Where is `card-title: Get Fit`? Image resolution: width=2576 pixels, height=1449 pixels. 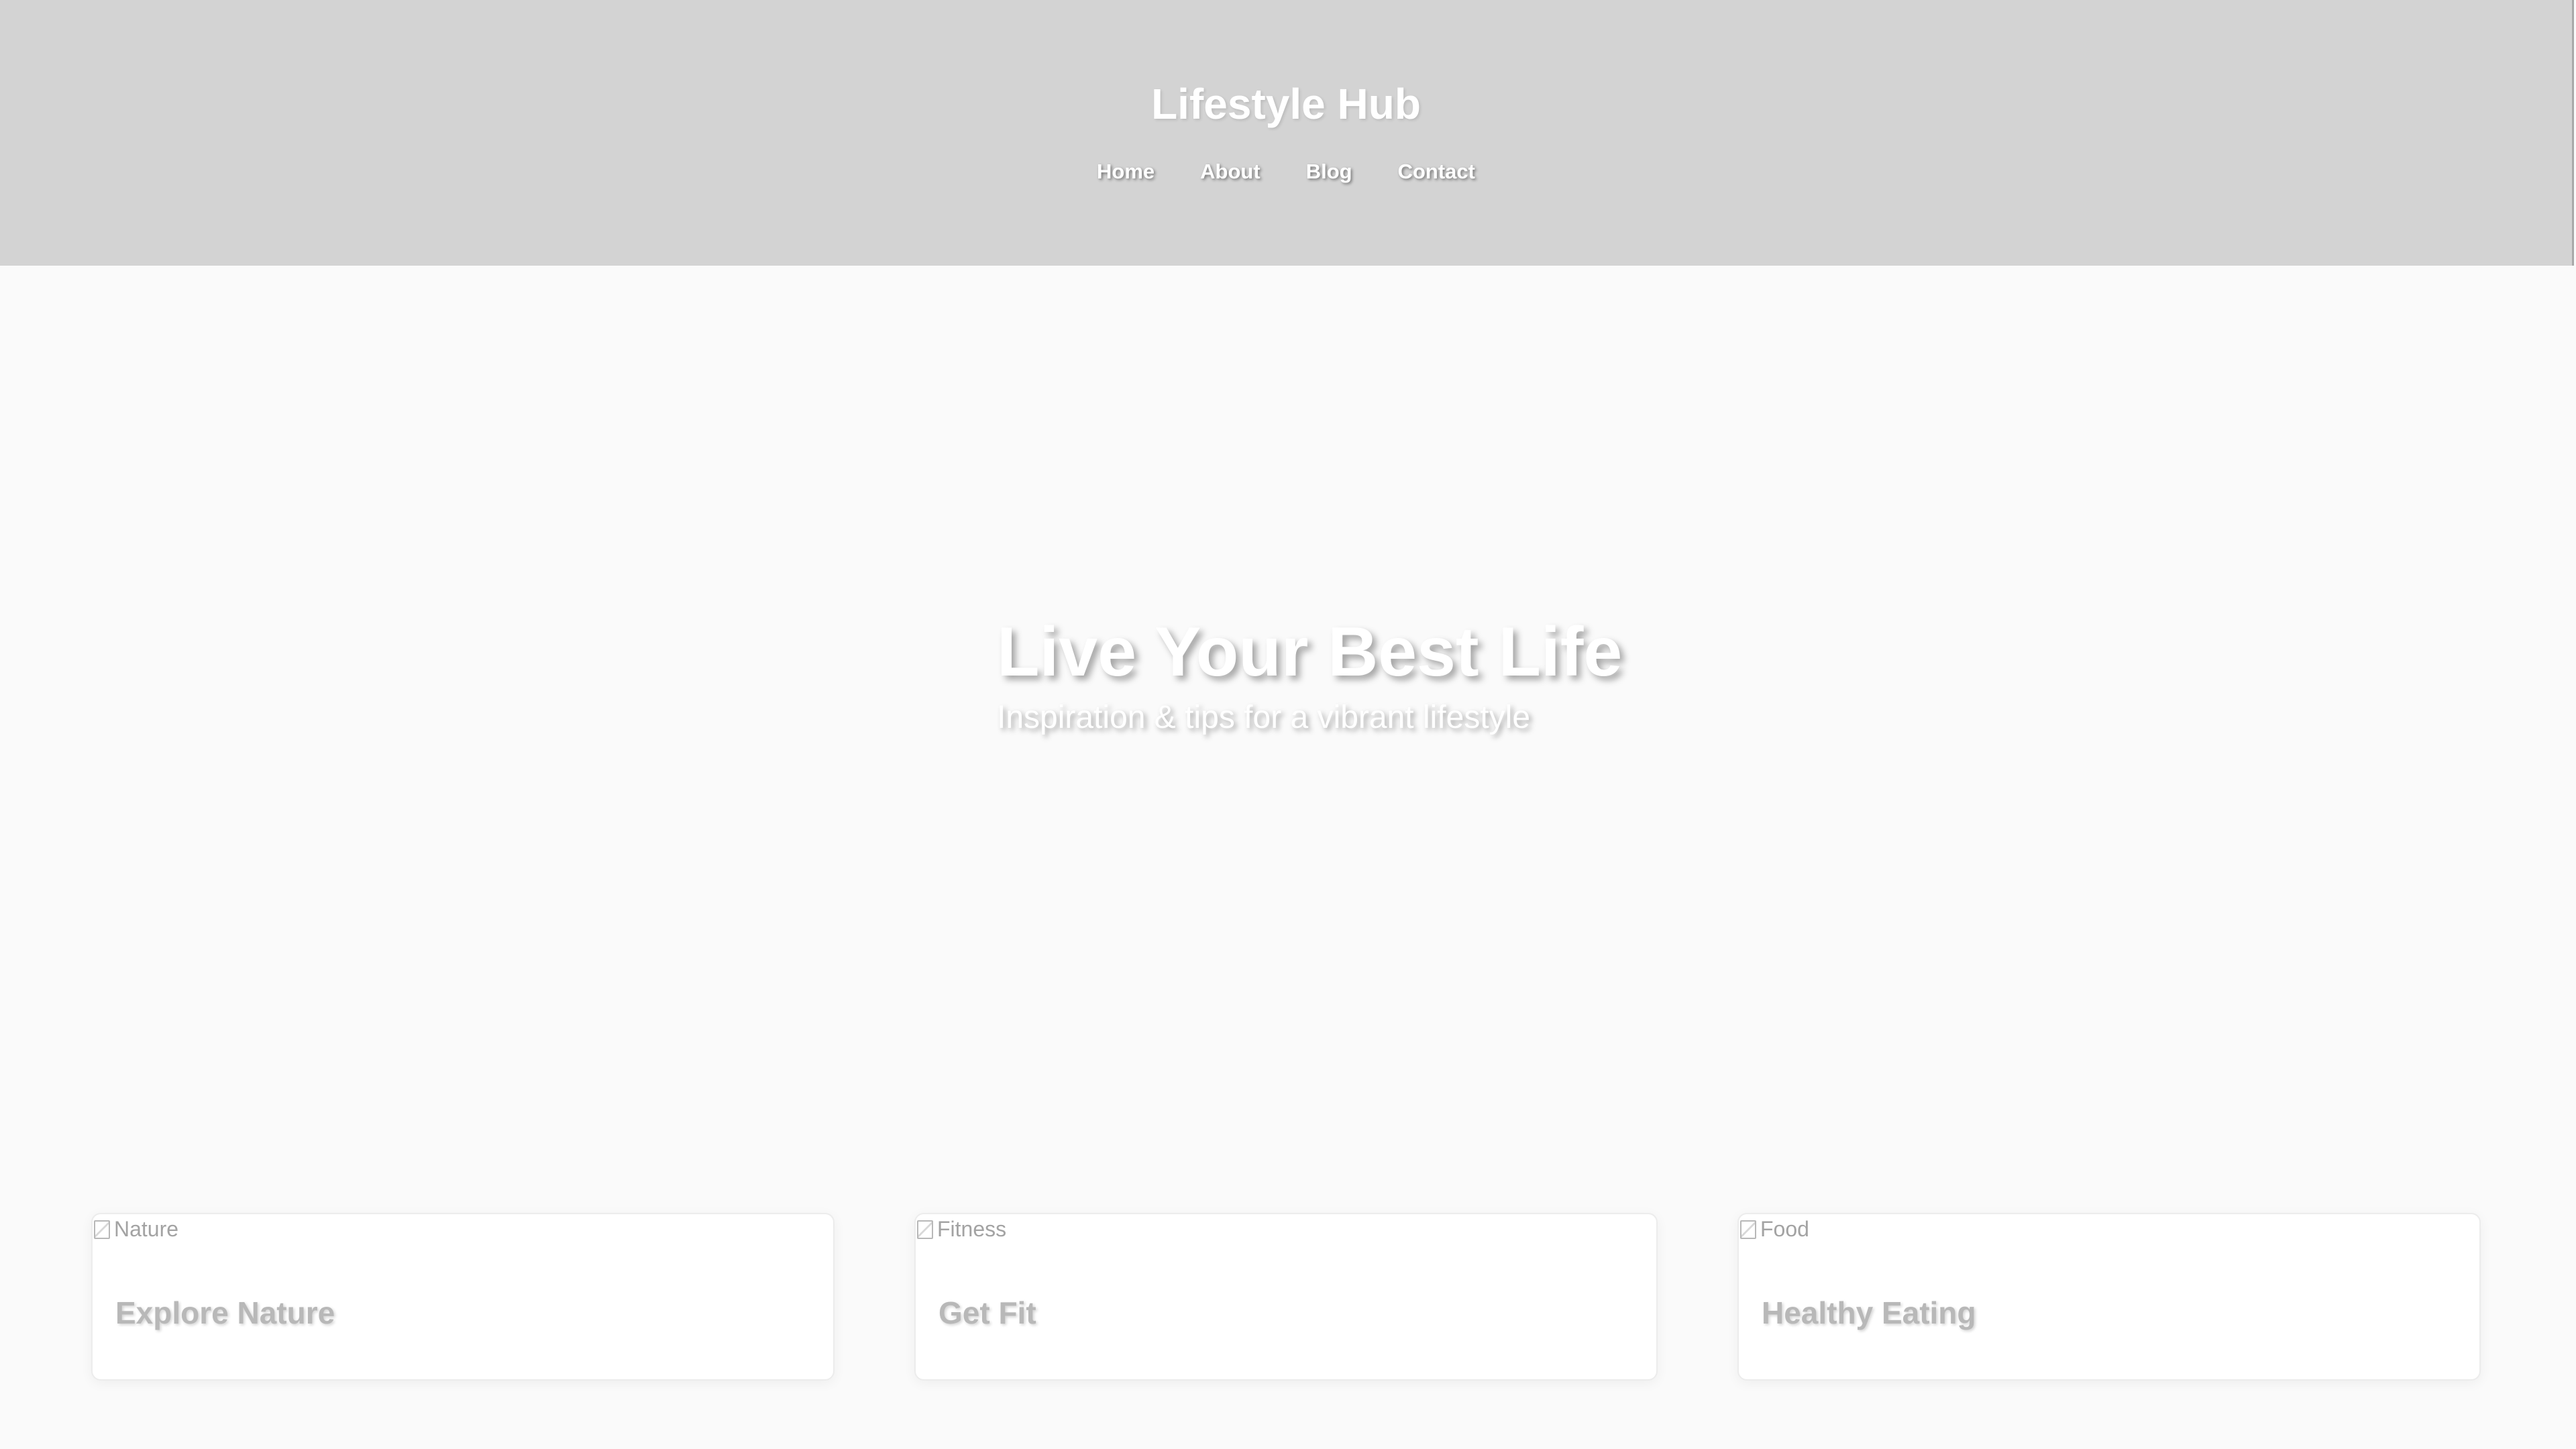
card-title: Get Fit is located at coordinates (987, 1312).